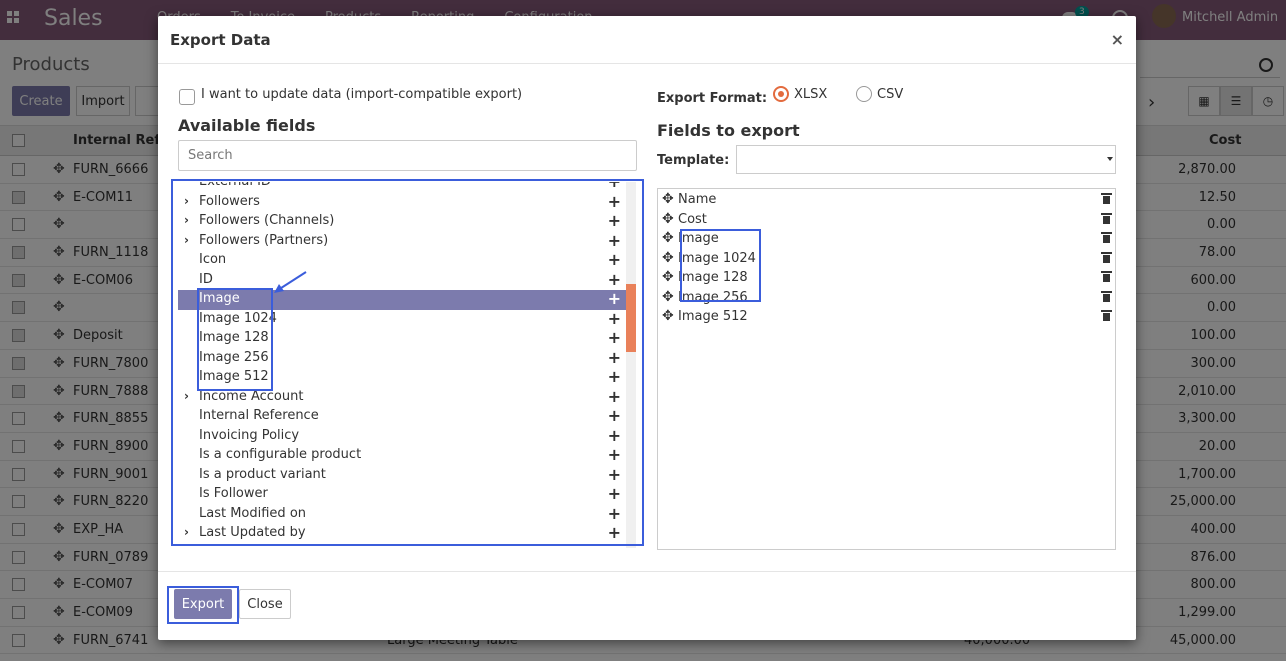 The width and height of the screenshot is (1286, 661). Describe the element at coordinates (1117, 39) in the screenshot. I see `close-icon: ×` at that location.